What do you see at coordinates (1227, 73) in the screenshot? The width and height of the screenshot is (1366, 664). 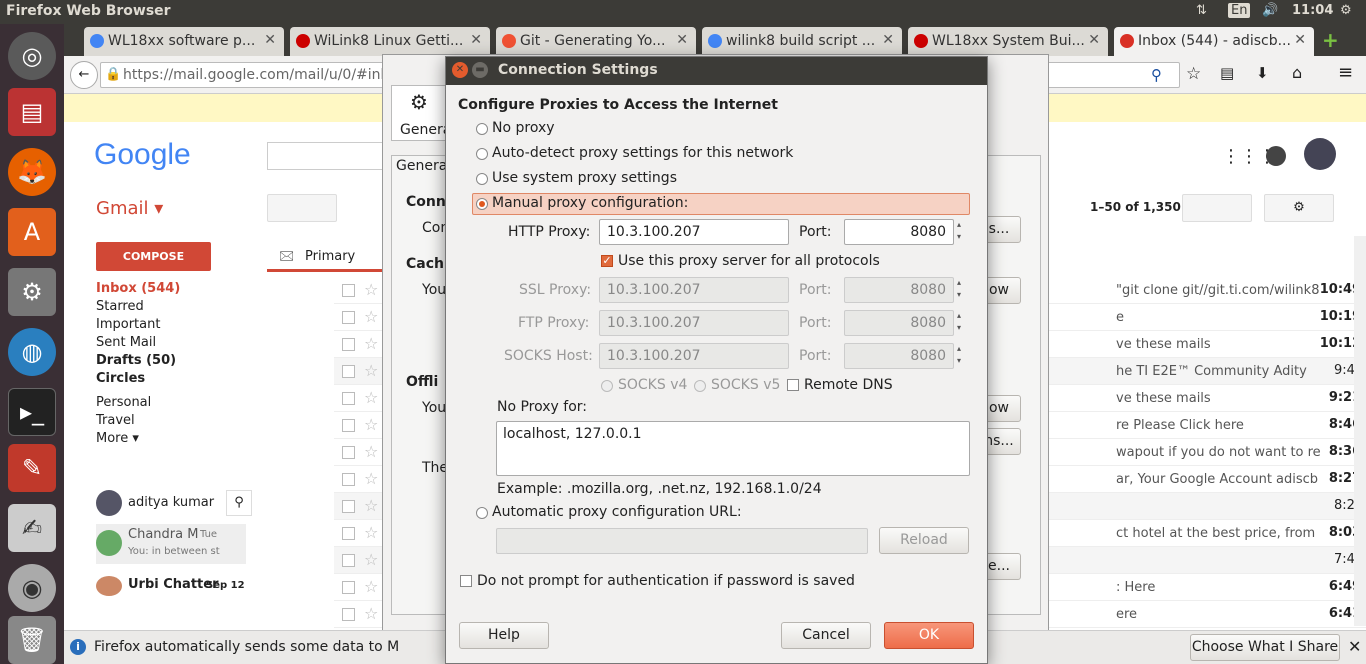 I see `reading-list-icon: ▤` at bounding box center [1227, 73].